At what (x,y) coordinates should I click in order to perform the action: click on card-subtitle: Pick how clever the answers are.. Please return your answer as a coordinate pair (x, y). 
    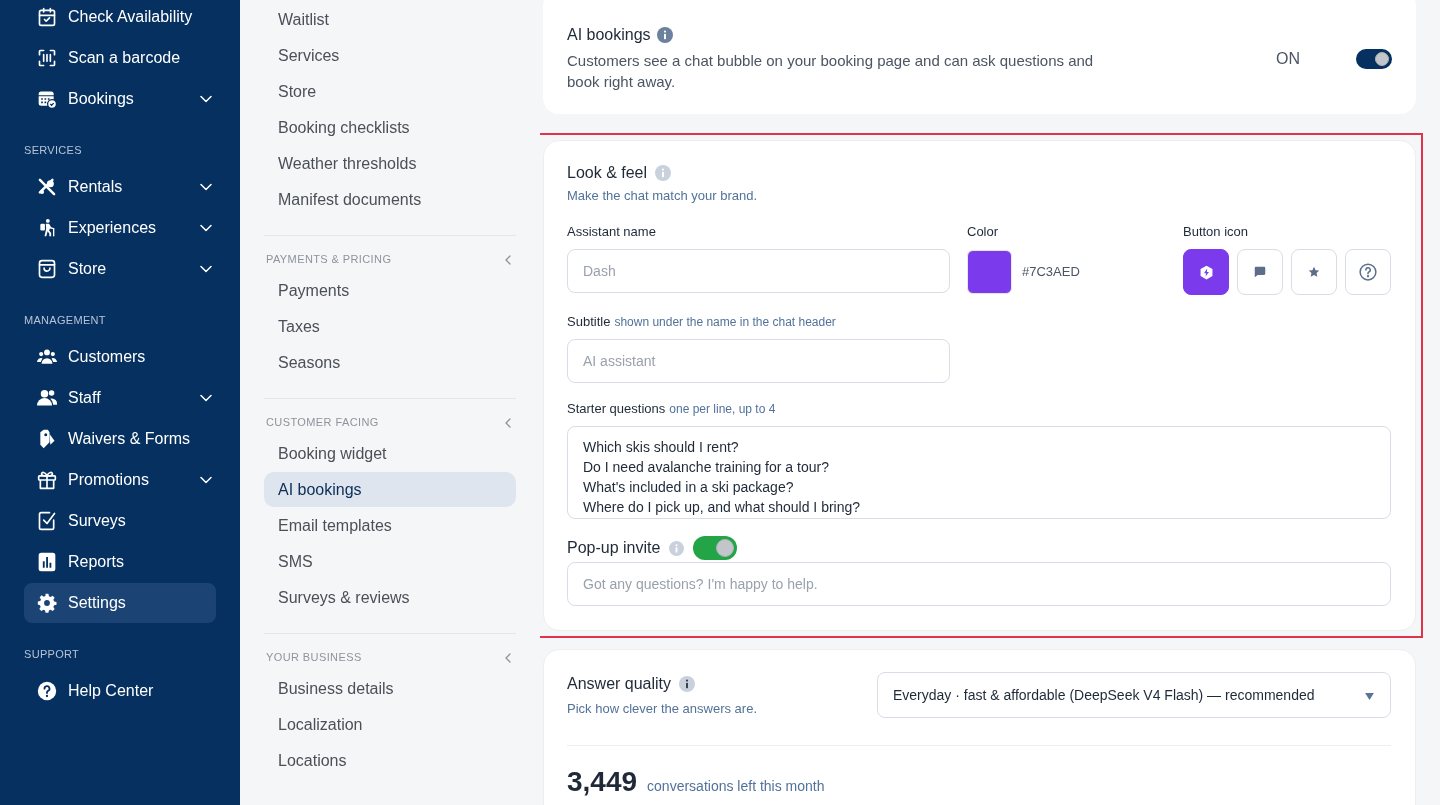
    Looking at the image, I should click on (662, 709).